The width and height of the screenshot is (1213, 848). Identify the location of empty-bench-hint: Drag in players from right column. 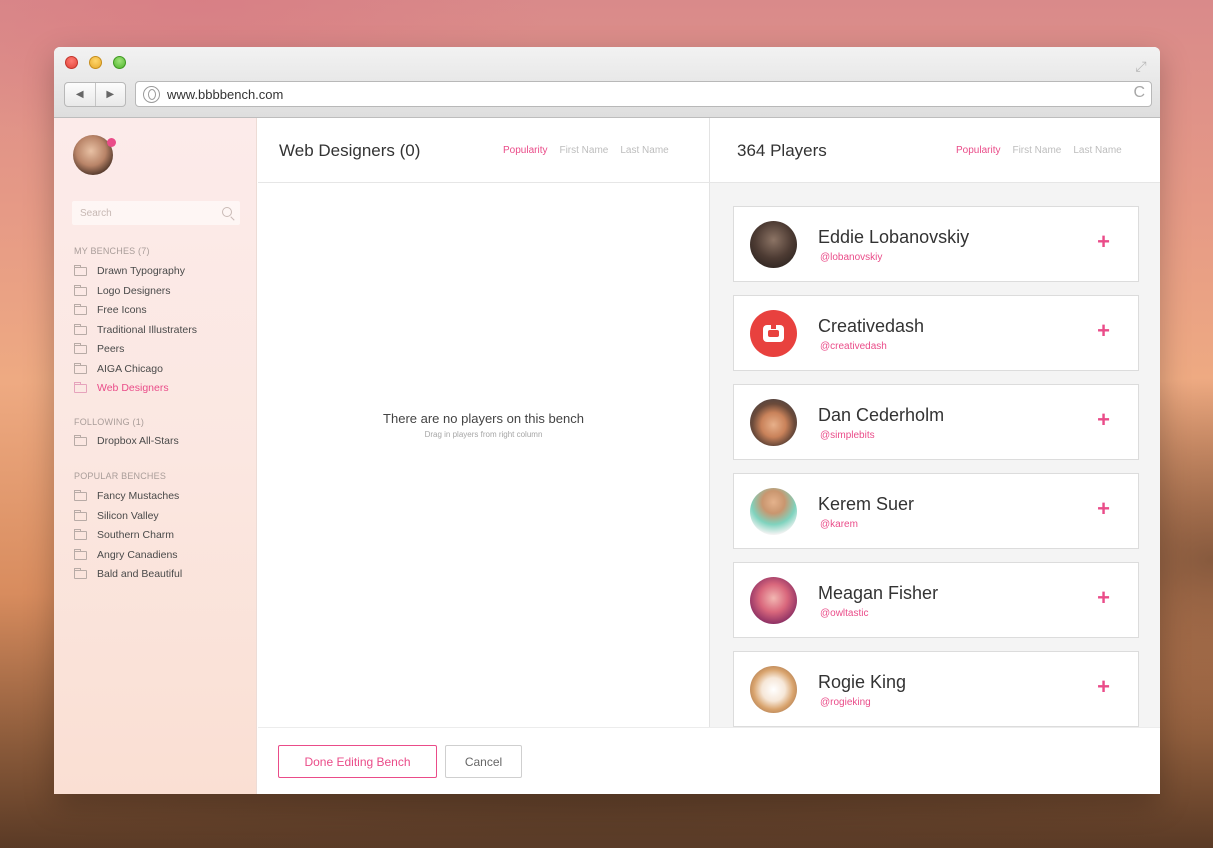
(483, 434).